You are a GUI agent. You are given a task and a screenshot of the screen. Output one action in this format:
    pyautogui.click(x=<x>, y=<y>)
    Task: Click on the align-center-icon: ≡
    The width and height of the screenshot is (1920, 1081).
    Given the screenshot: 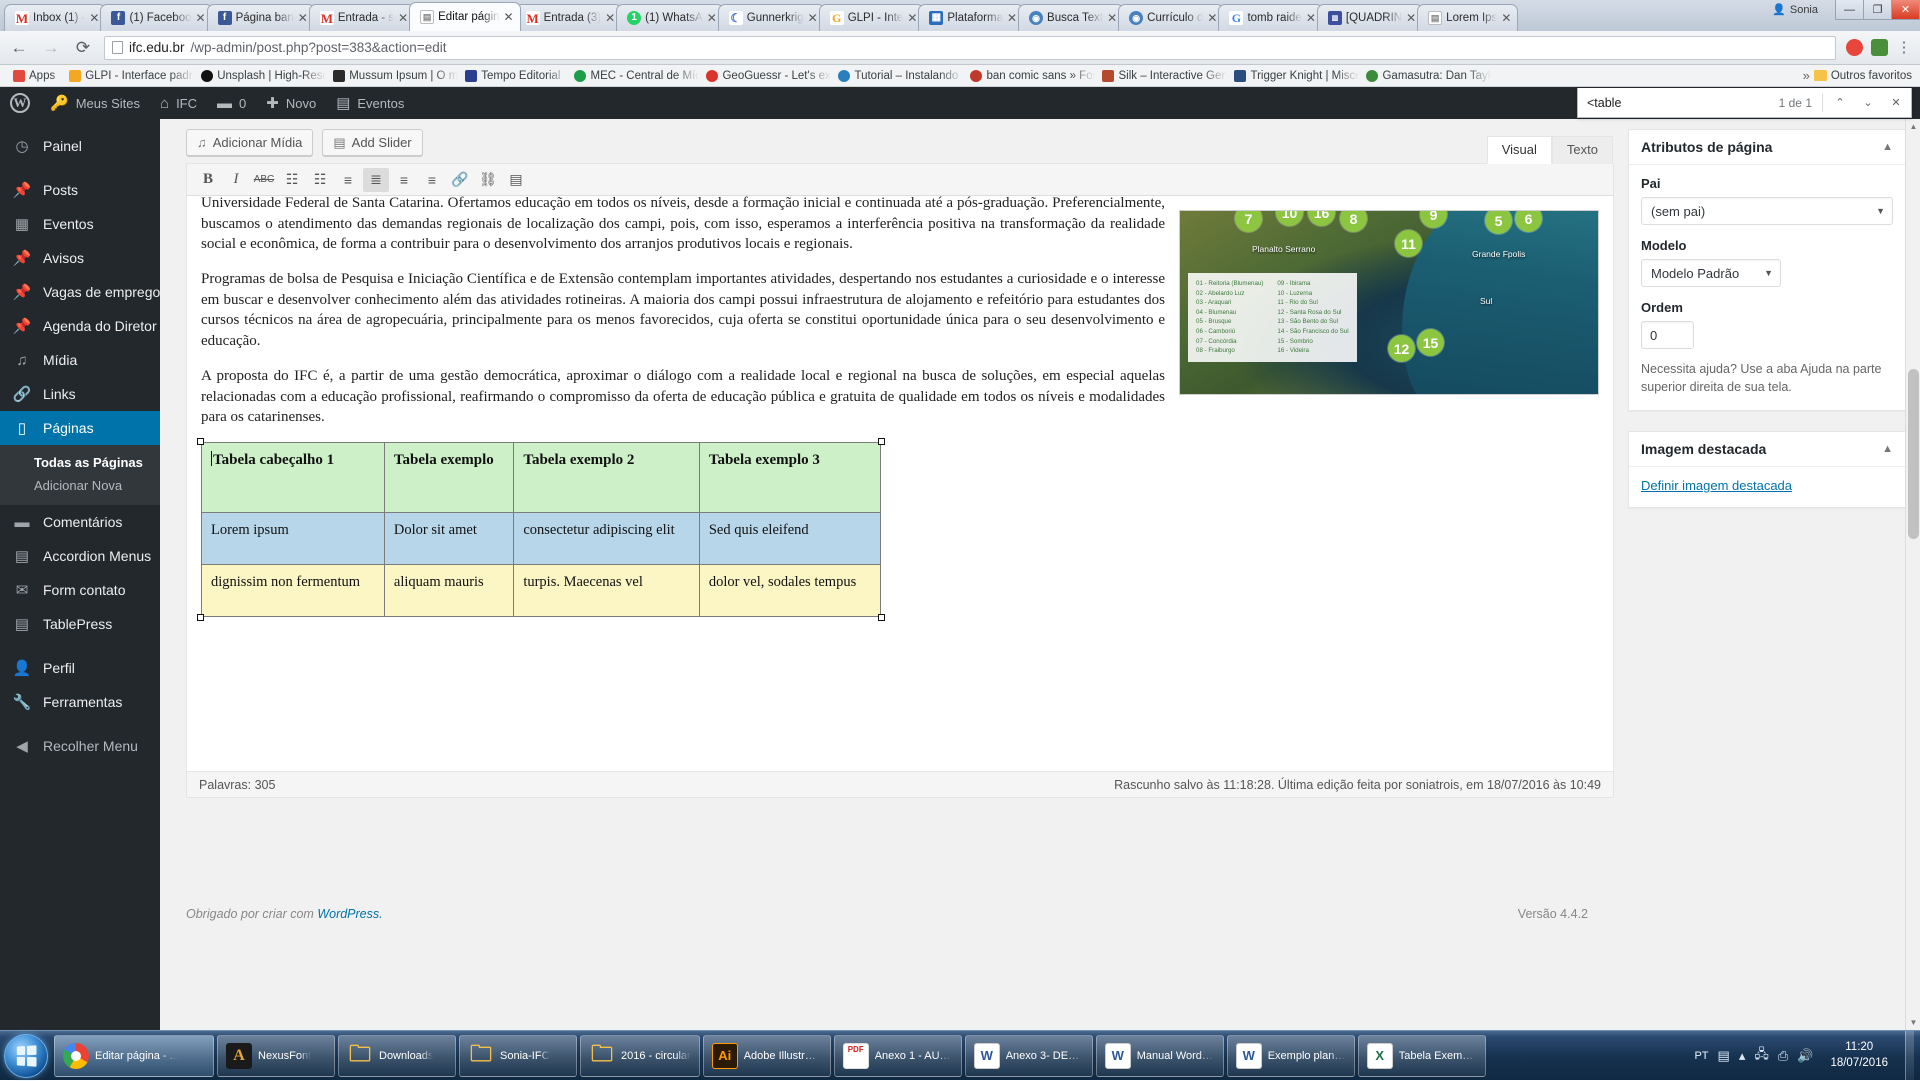 What is the action you would take?
    pyautogui.click(x=404, y=180)
    